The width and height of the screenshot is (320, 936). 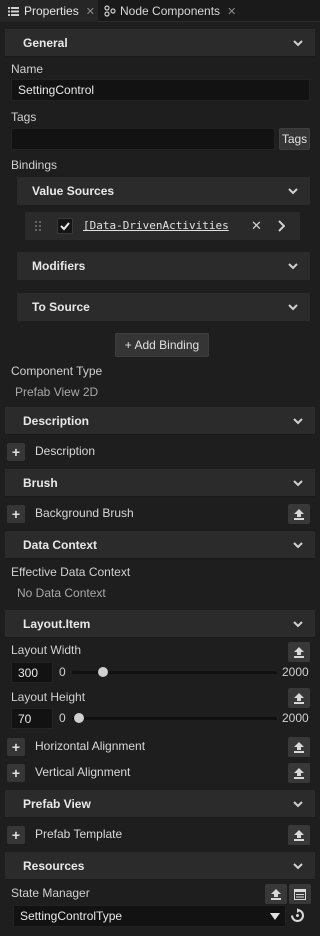 I want to click on description-row-label: Description, so click(x=65, y=451).